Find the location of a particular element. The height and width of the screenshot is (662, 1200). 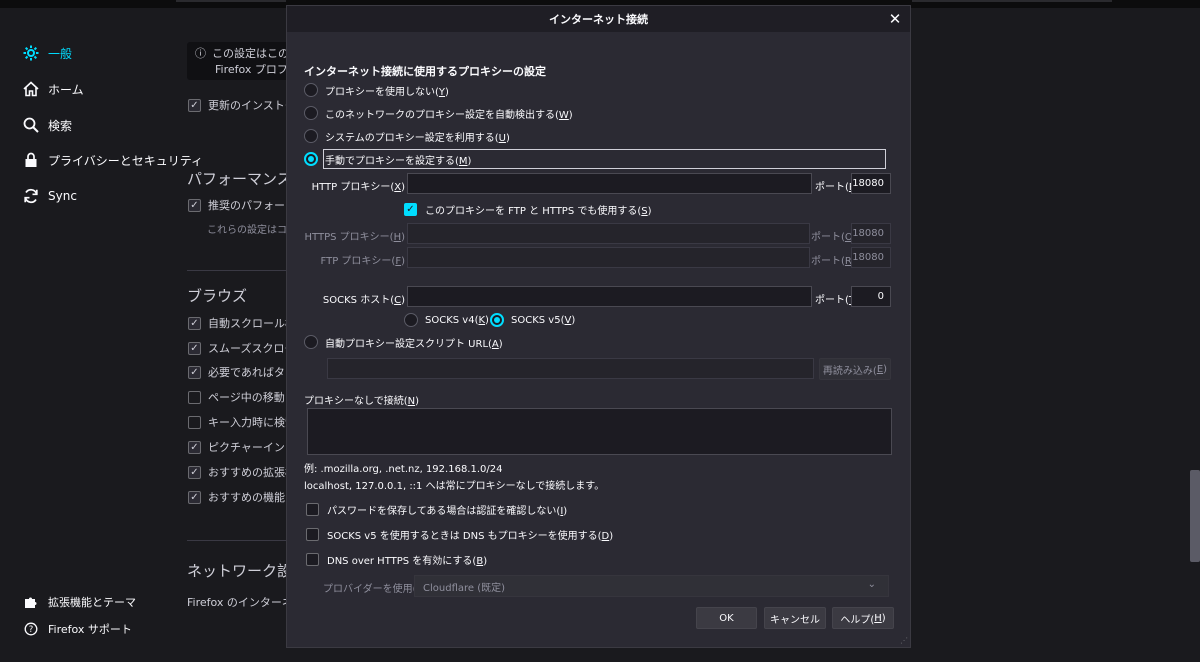

radio-socks-v4: SOCKS v4(K) is located at coordinates (446, 320).